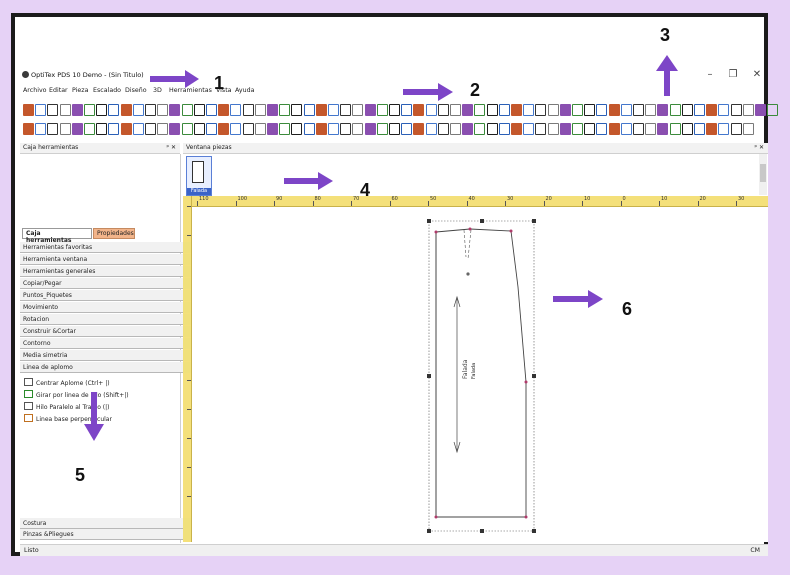  What do you see at coordinates (114, 233) in the screenshot?
I see `tab-propiedades: Propiedades` at bounding box center [114, 233].